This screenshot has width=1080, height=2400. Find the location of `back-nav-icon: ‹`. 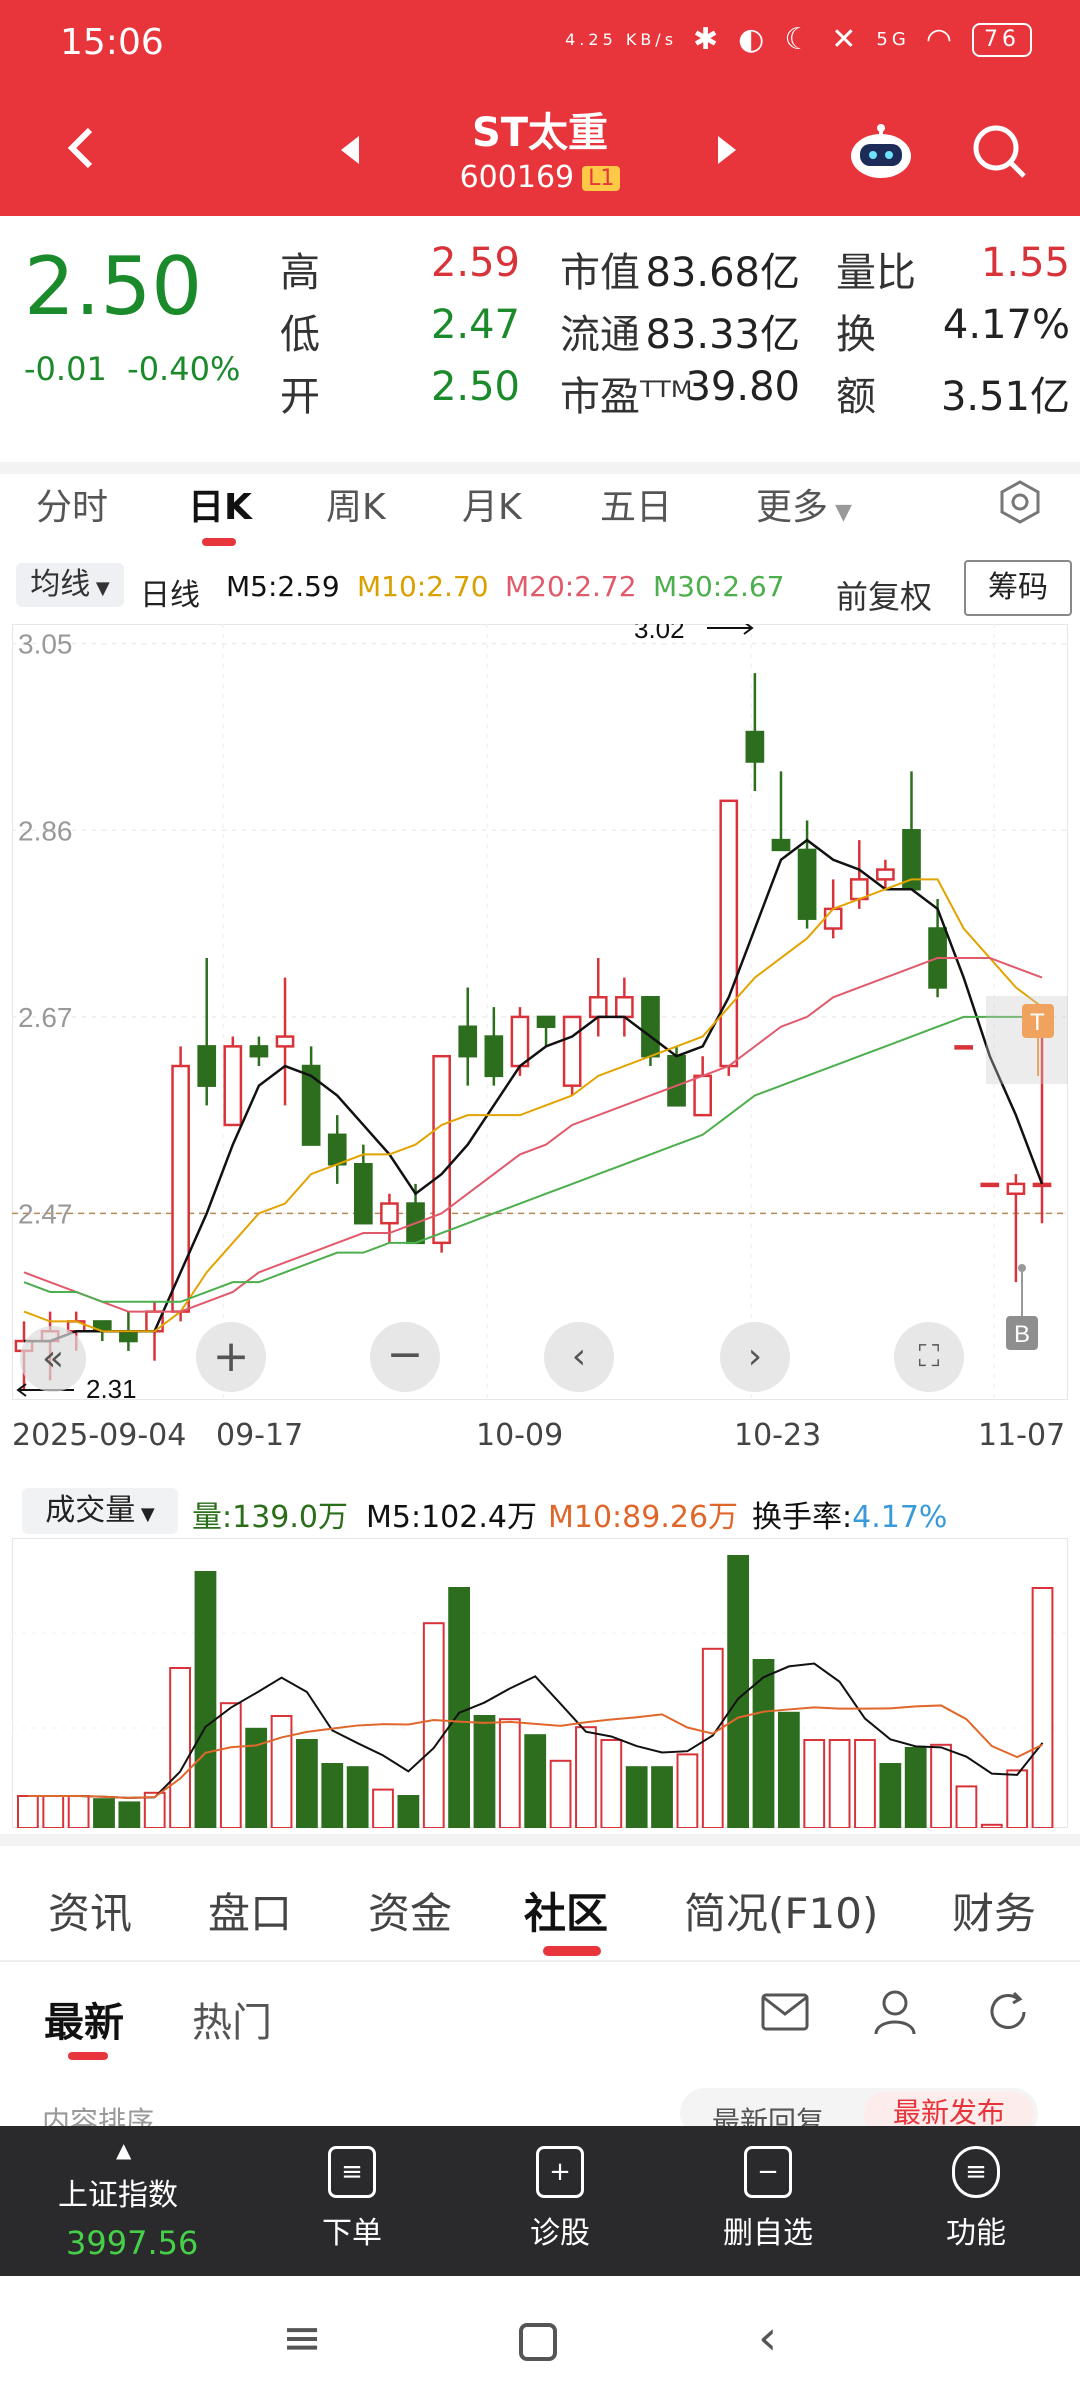

back-nav-icon: ‹ is located at coordinates (767, 2338).